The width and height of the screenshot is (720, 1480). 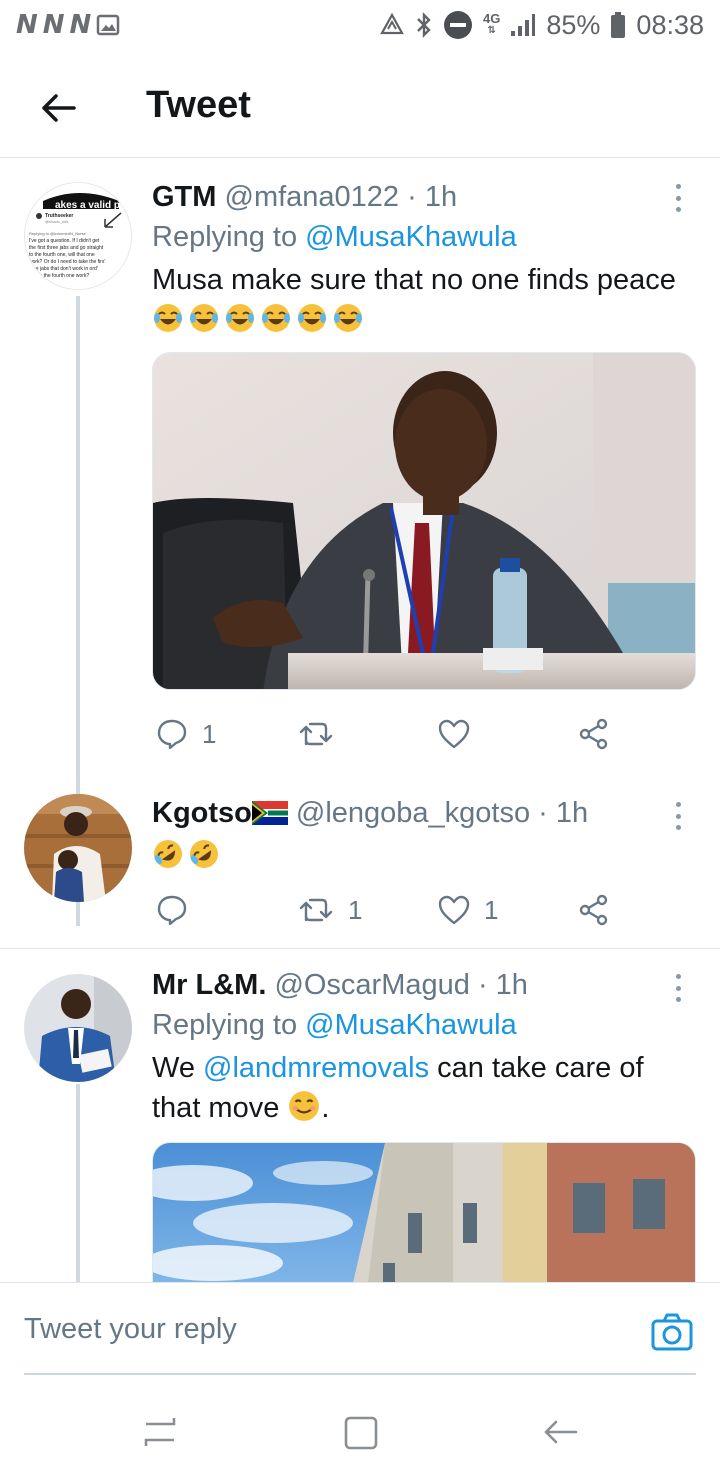 I want to click on display-name: Kgotso, so click(x=202, y=813).